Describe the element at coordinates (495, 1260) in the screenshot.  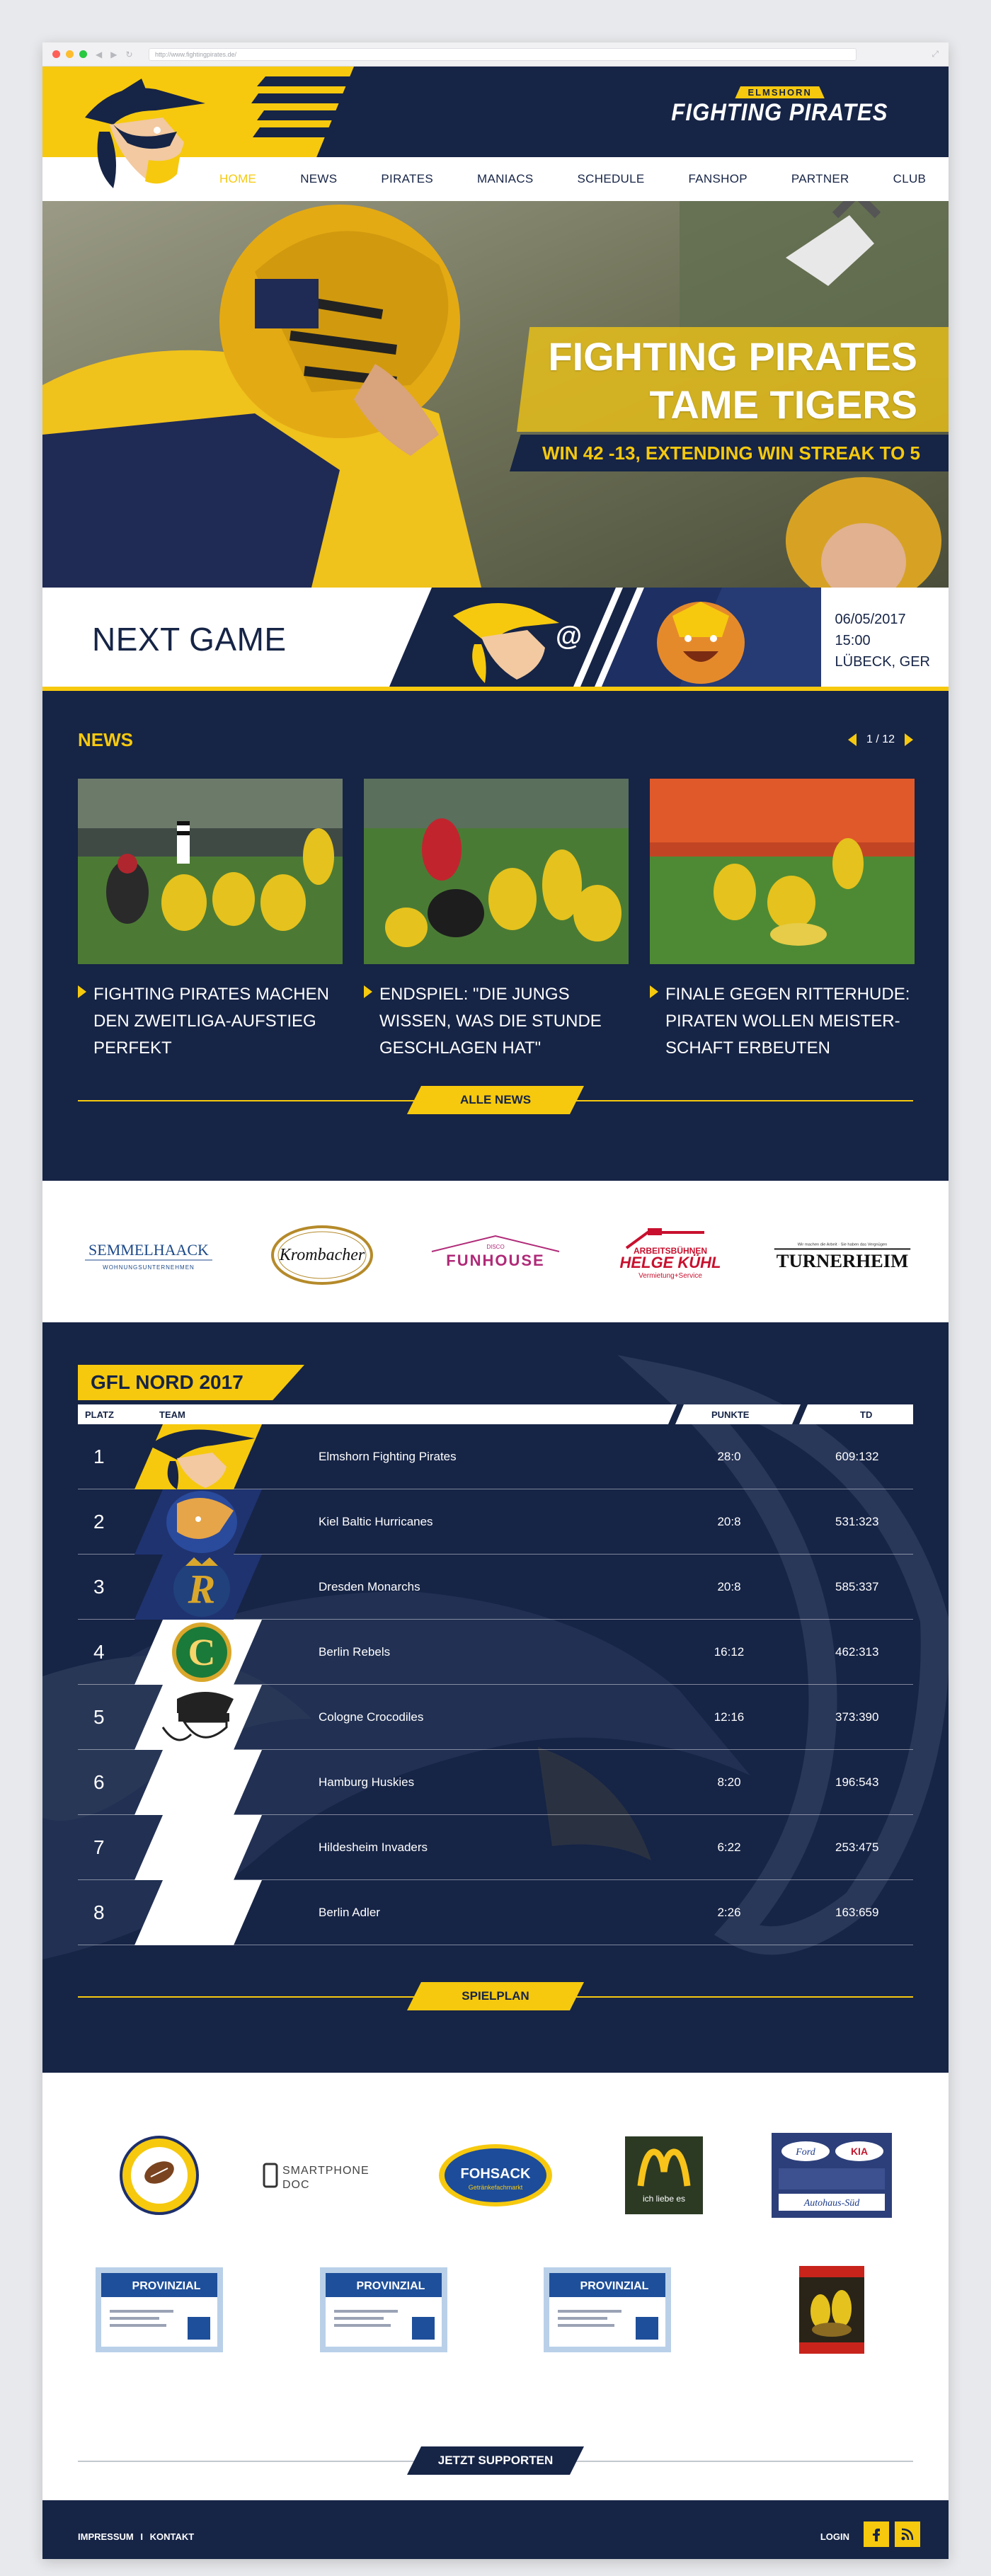
I see `sponsor-funhouse-name: FUNHOUSE` at that location.